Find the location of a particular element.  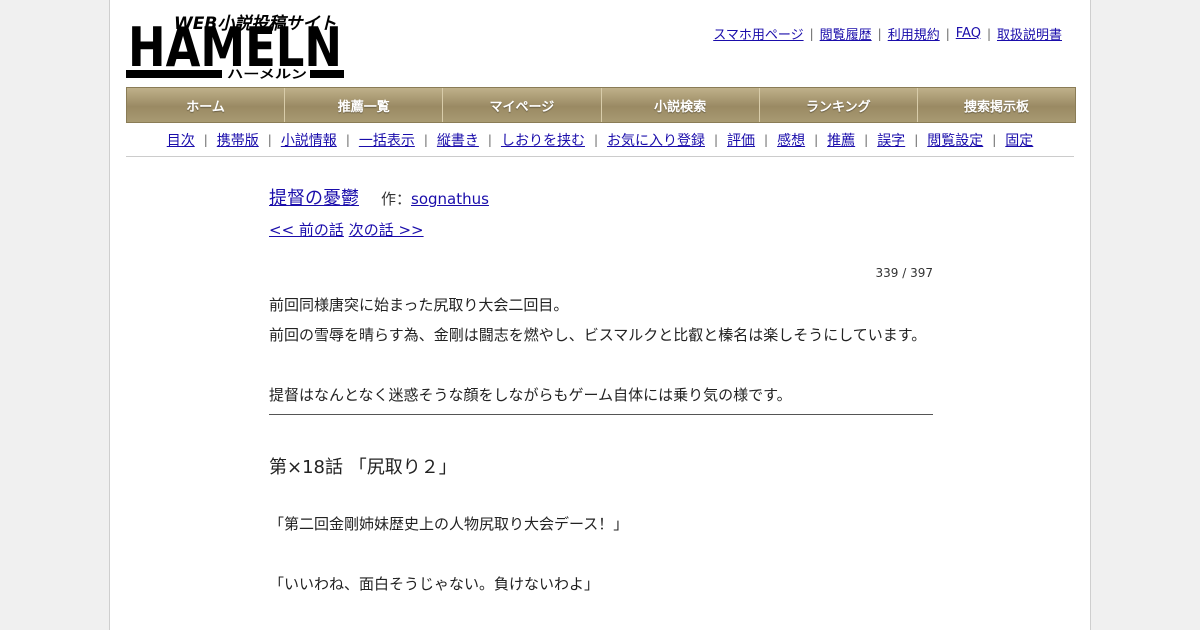

episode-pager: << 前の話 次の話 >> is located at coordinates (601, 229).